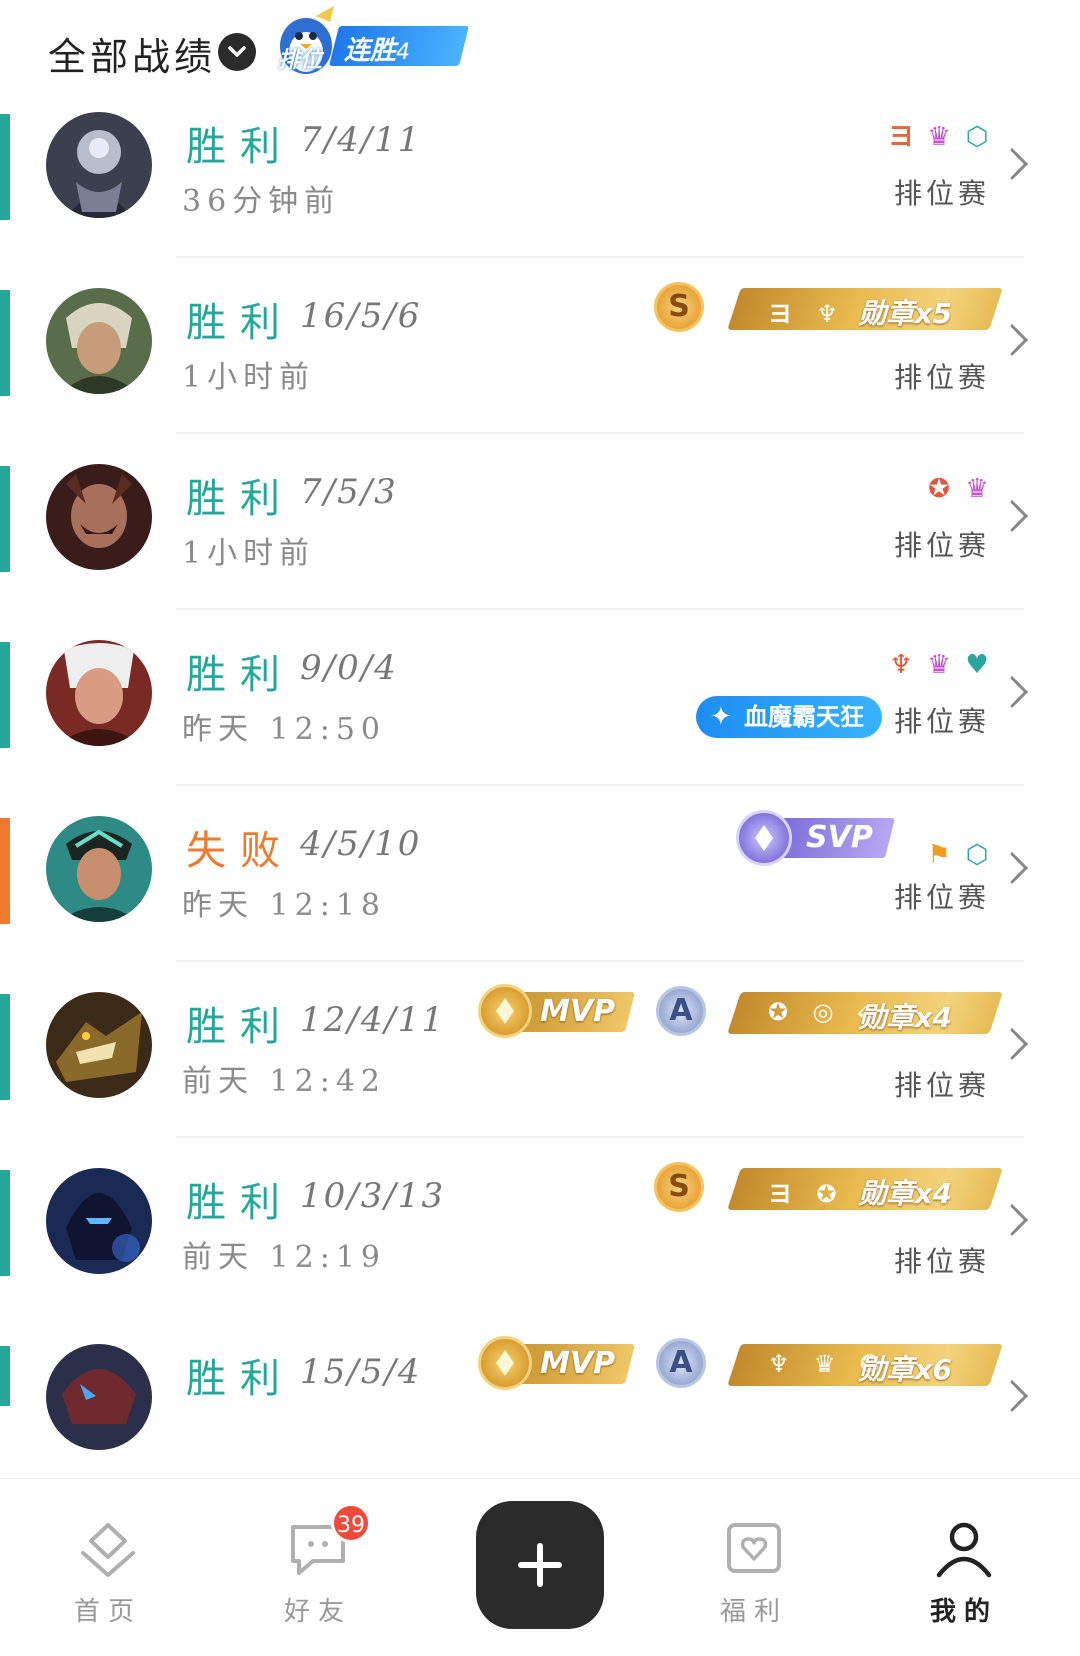 This screenshot has height=1656, width=1080. I want to click on achievement-icons: ヨ ♛ ⬡, so click(939, 137).